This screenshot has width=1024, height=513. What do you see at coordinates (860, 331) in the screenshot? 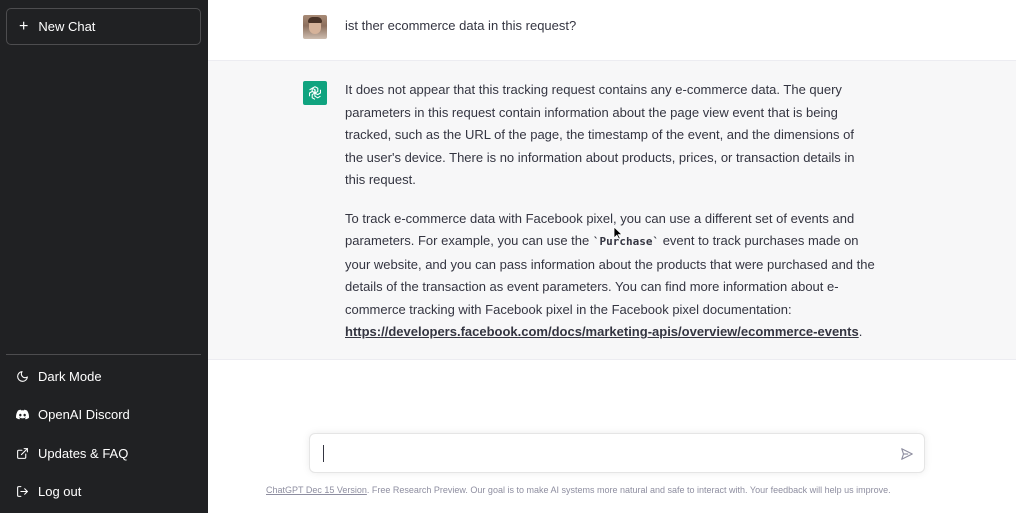
I see `assistant-text-segment: .` at bounding box center [860, 331].